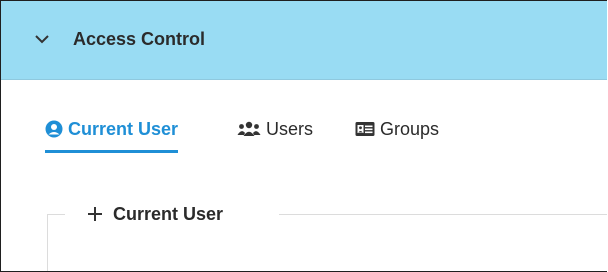  What do you see at coordinates (95, 214) in the screenshot?
I see `plus-icon` at bounding box center [95, 214].